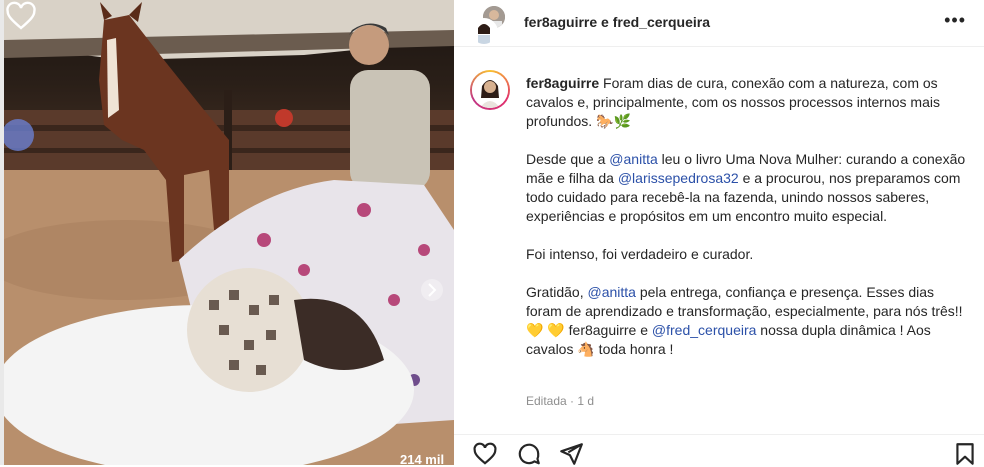 Image resolution: width=984 pixels, height=467 pixels. What do you see at coordinates (585, 401) in the screenshot?
I see `post-time: 1 d` at bounding box center [585, 401].